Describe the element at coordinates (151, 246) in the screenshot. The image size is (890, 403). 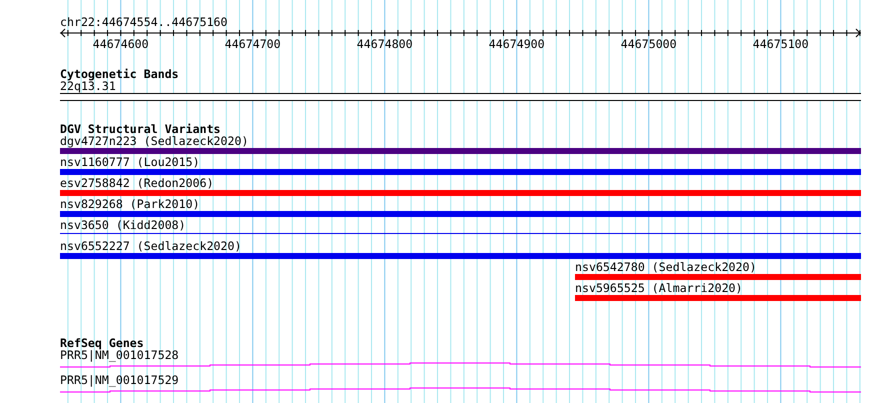
I see `variant-label: nsv6552227 (Sedlazeck2020)` at that location.